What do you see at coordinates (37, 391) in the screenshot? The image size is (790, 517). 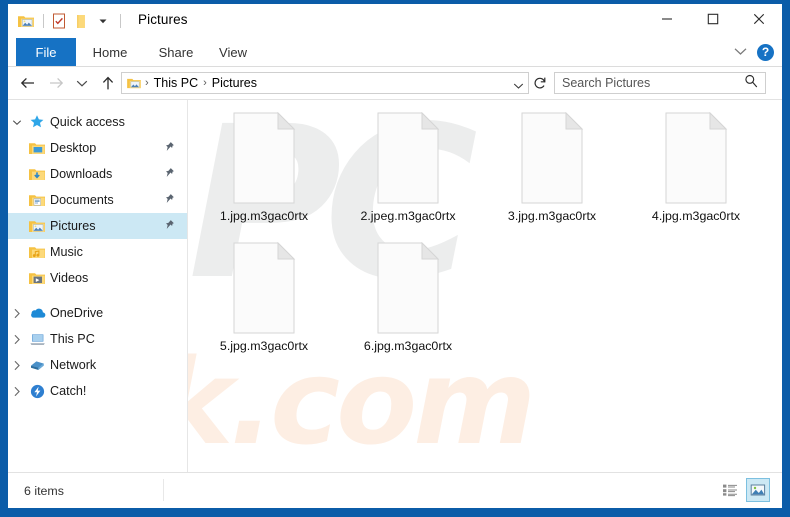 I see `catch-icon` at bounding box center [37, 391].